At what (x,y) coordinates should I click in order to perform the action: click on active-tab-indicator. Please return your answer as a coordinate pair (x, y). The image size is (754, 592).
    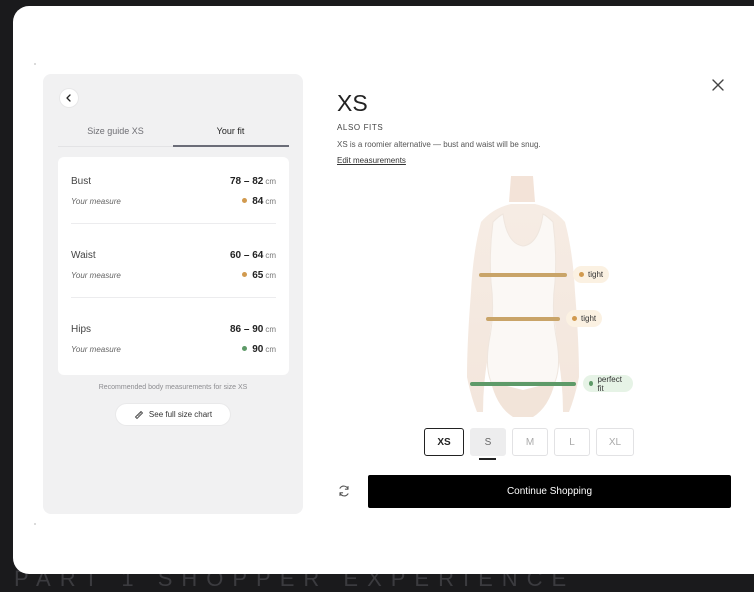
    Looking at the image, I should click on (231, 146).